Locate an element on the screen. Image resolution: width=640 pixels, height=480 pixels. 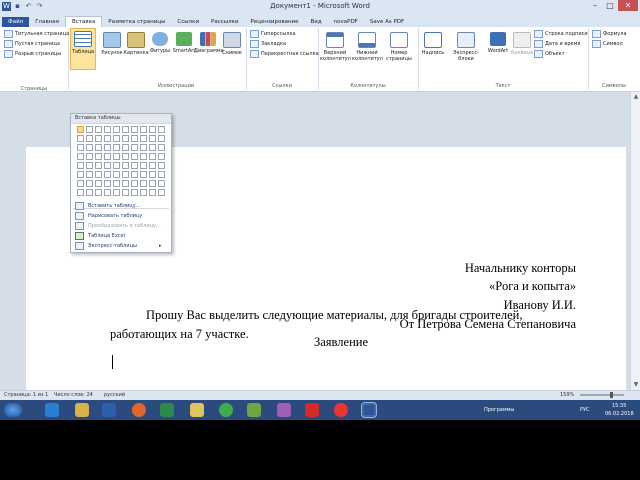
menu-quick-tables: Экспресс-таблицы ▸ is located at coordinates (118, 246).